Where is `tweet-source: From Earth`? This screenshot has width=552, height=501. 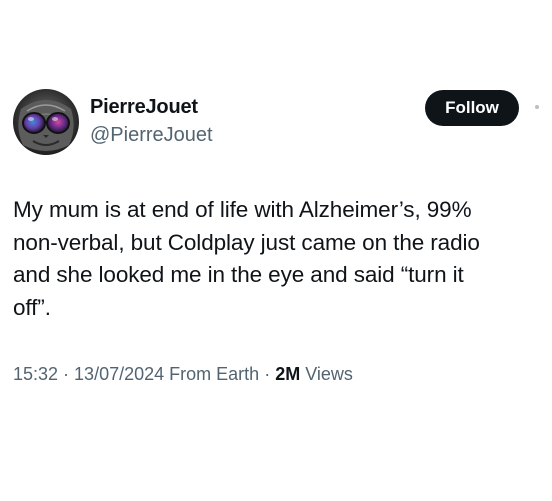 tweet-source: From Earth is located at coordinates (214, 374).